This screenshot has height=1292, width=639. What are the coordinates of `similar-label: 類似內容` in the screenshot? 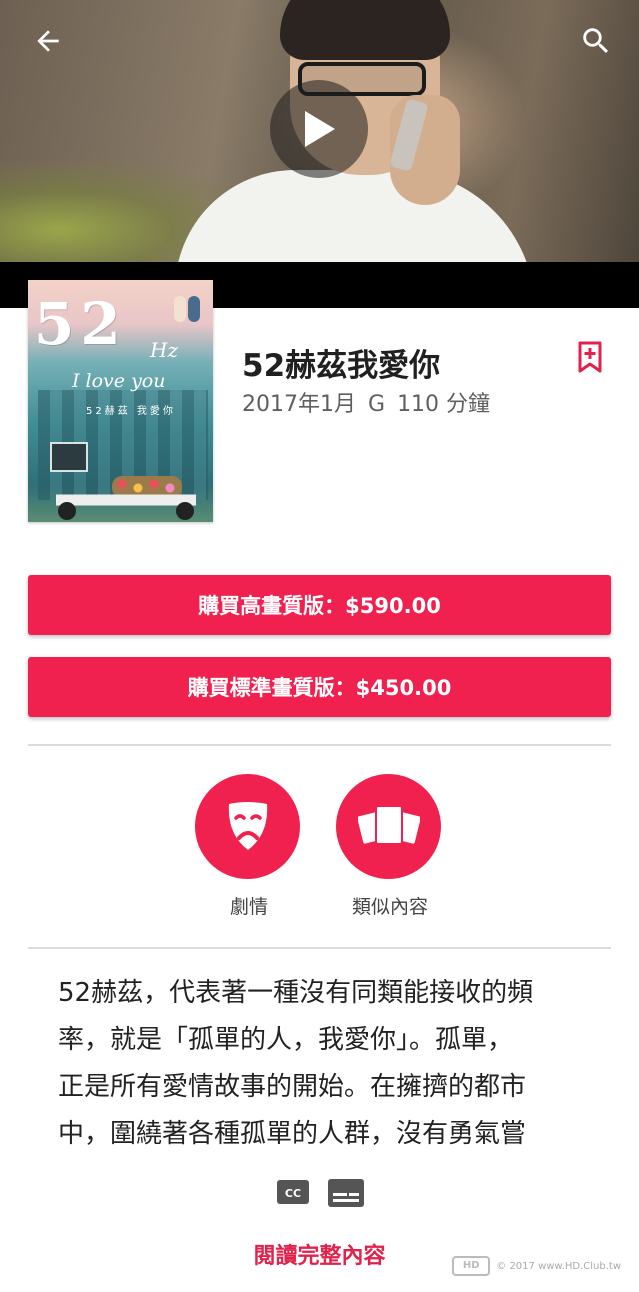 It's located at (389, 907).